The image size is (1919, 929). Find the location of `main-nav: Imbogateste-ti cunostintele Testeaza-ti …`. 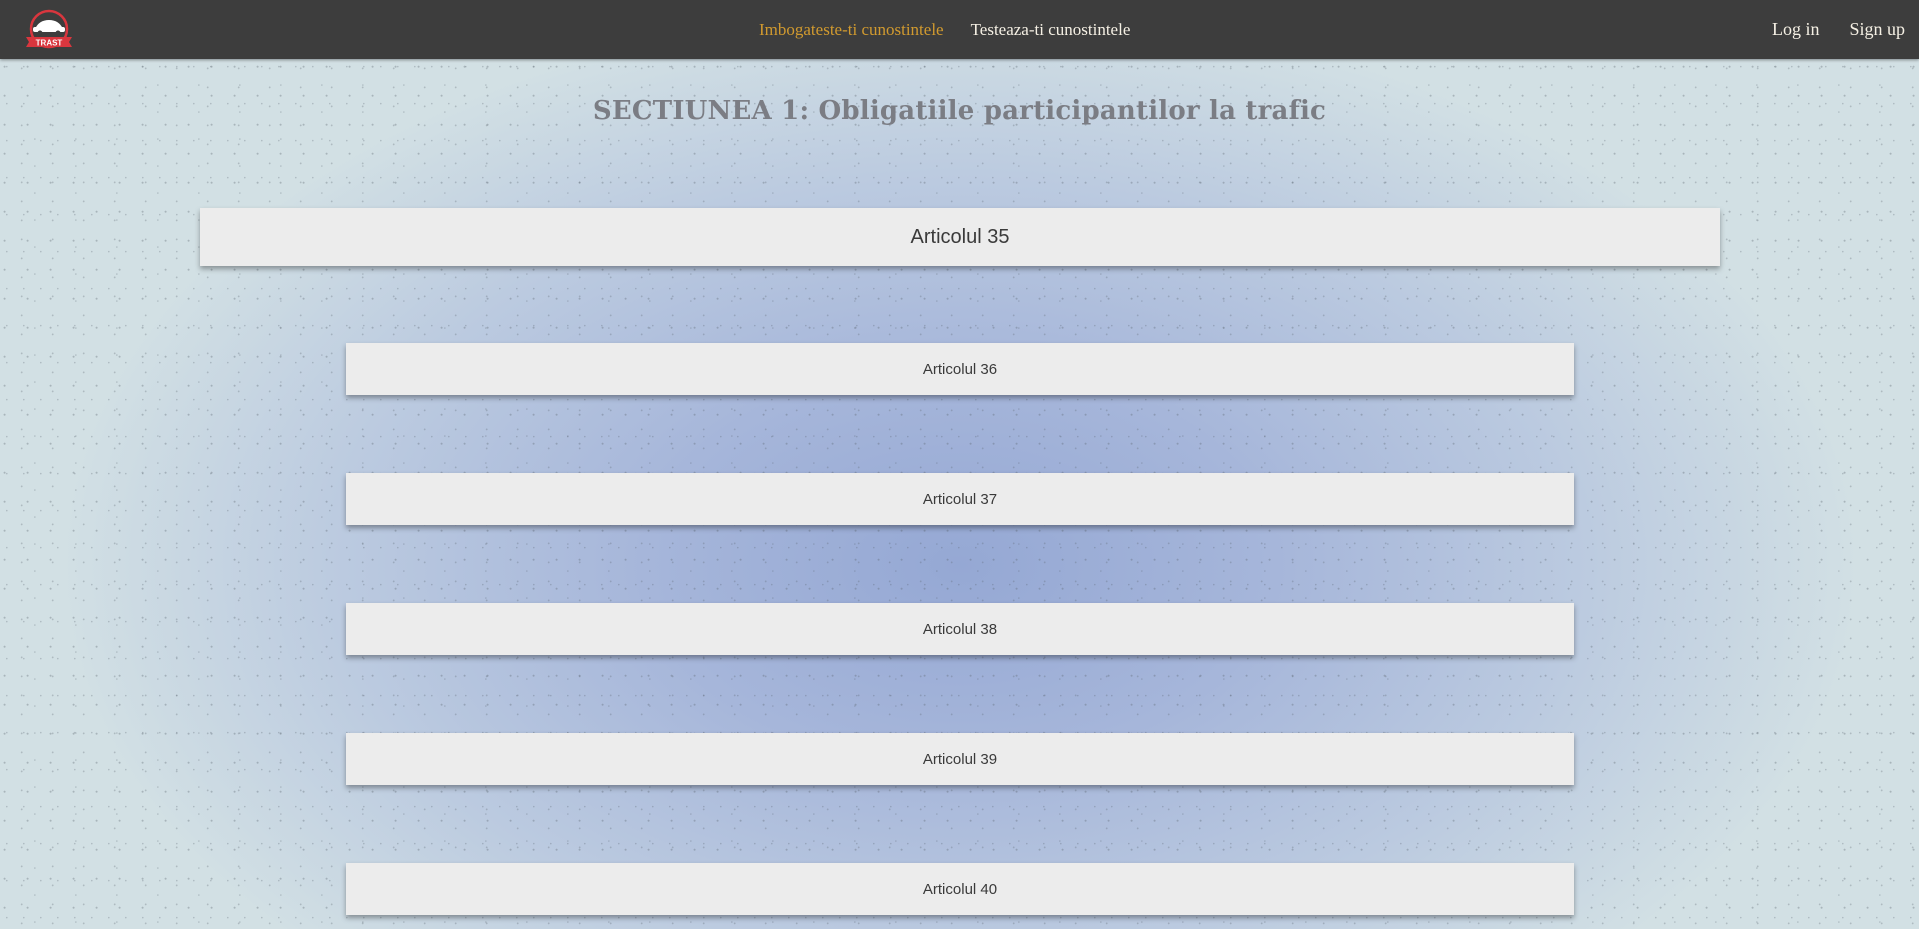

main-nav: Imbogateste-ti cunostintele Testeaza-ti … is located at coordinates (944, 29).